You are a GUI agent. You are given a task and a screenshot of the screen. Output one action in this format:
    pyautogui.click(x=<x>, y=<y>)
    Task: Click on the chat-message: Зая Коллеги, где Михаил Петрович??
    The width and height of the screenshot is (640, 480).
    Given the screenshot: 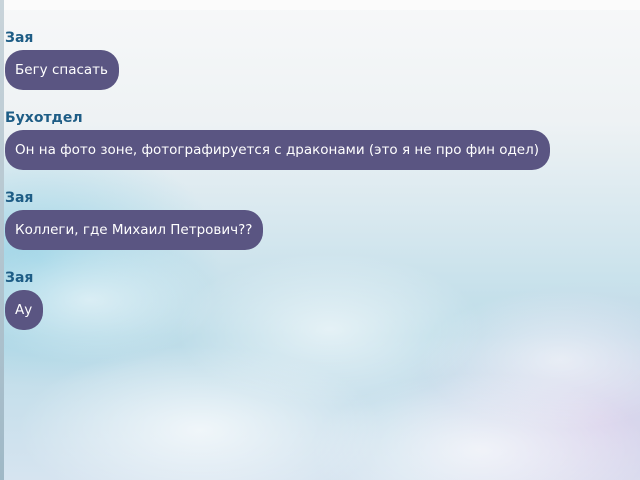 What is the action you would take?
    pyautogui.click(x=320, y=220)
    